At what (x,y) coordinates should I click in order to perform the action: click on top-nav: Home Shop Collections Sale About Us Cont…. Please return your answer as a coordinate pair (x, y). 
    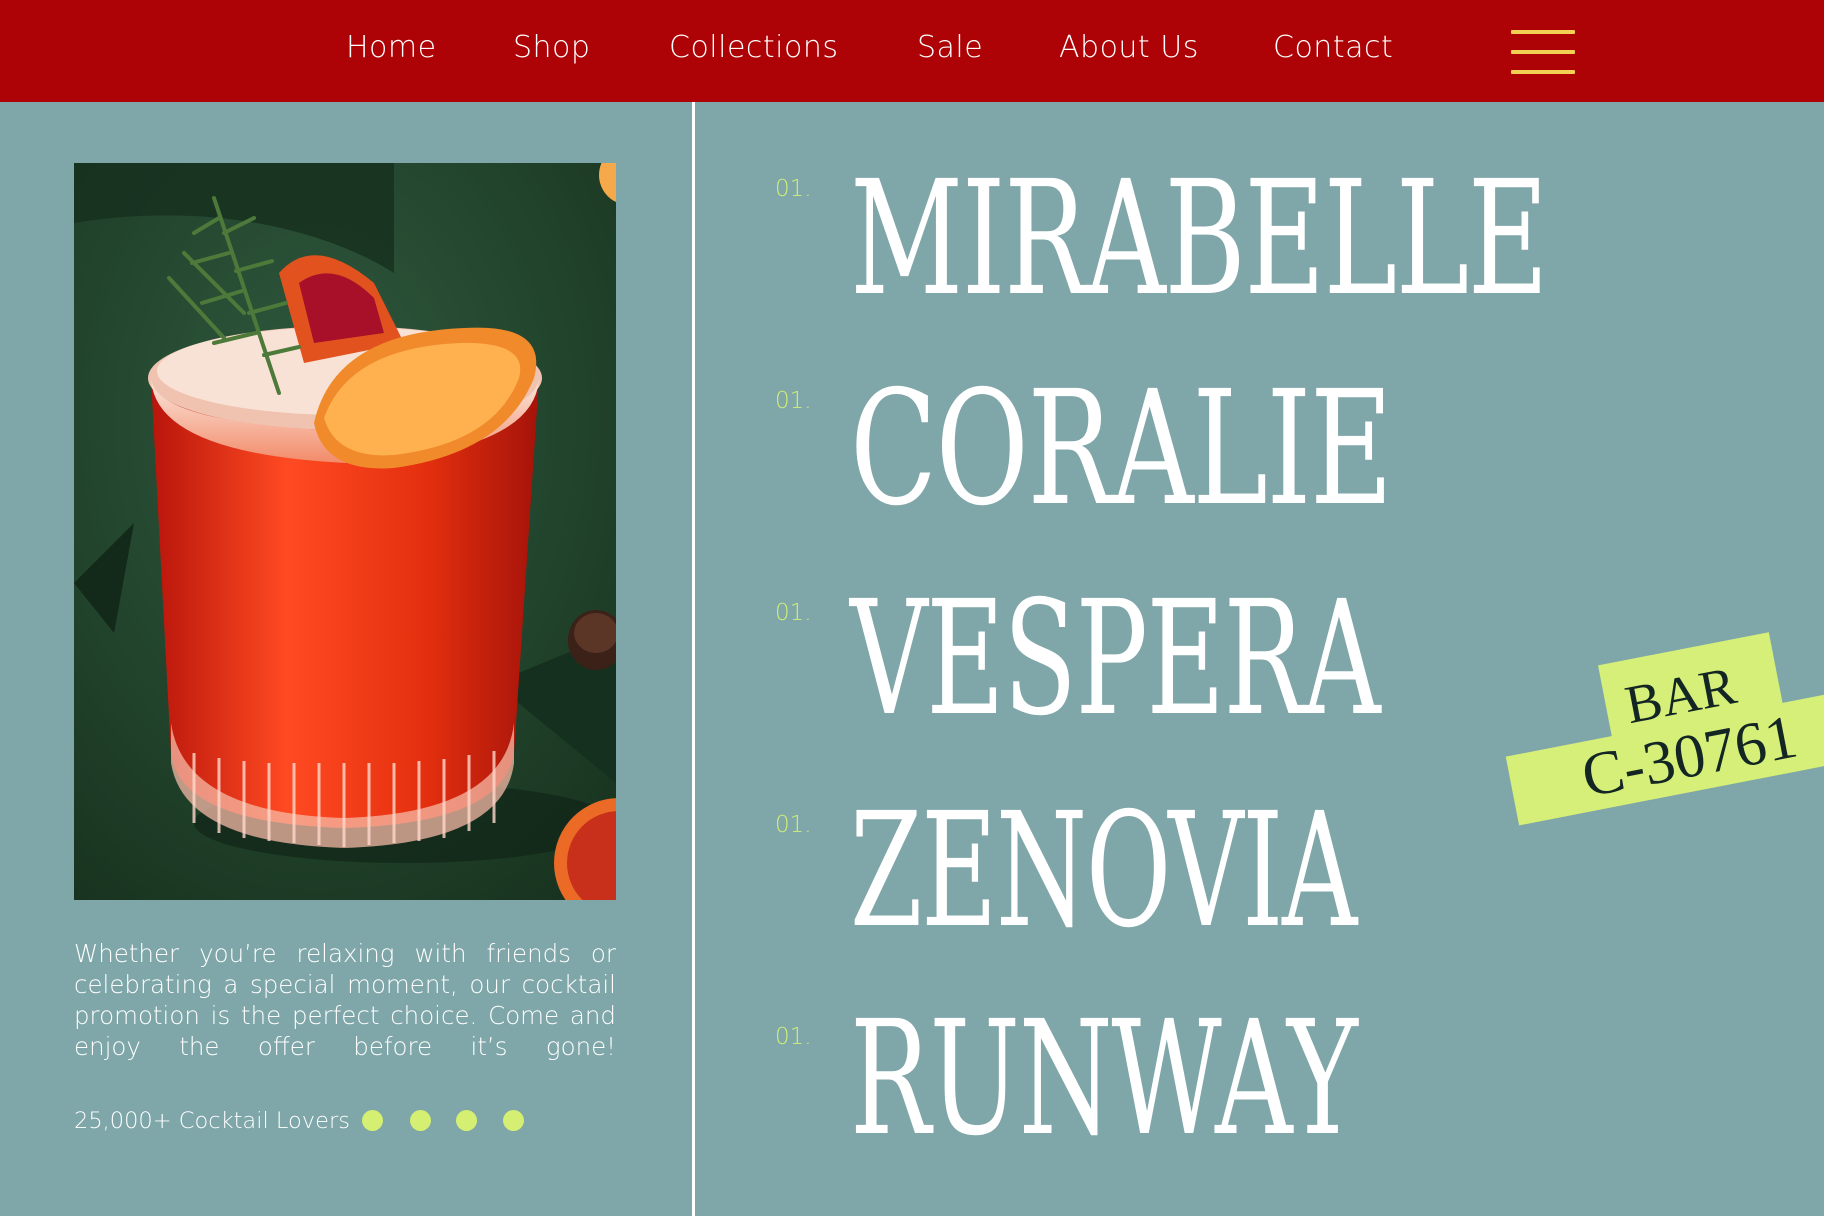
    Looking at the image, I should click on (912, 51).